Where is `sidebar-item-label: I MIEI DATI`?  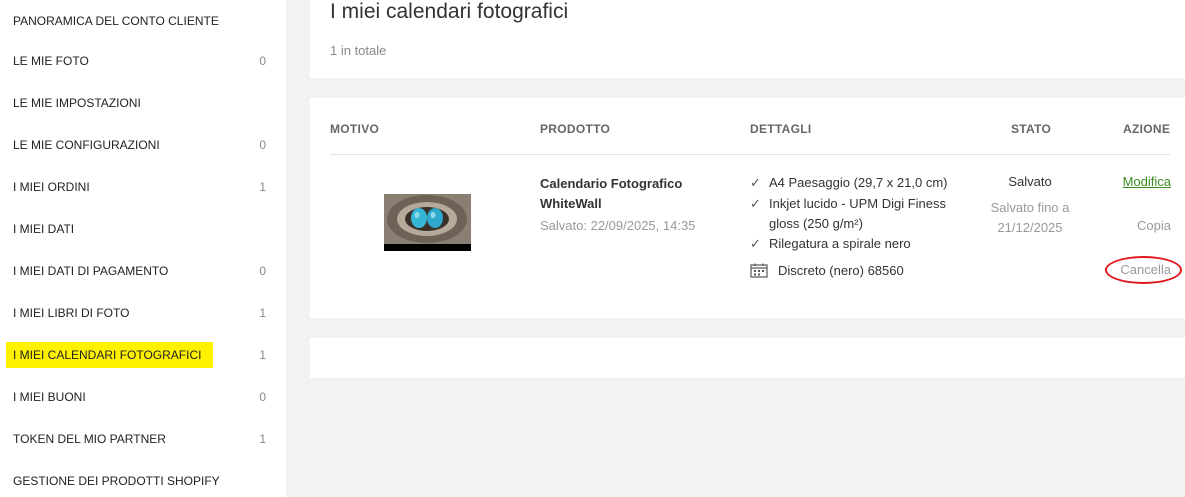 sidebar-item-label: I MIEI DATI is located at coordinates (44, 229).